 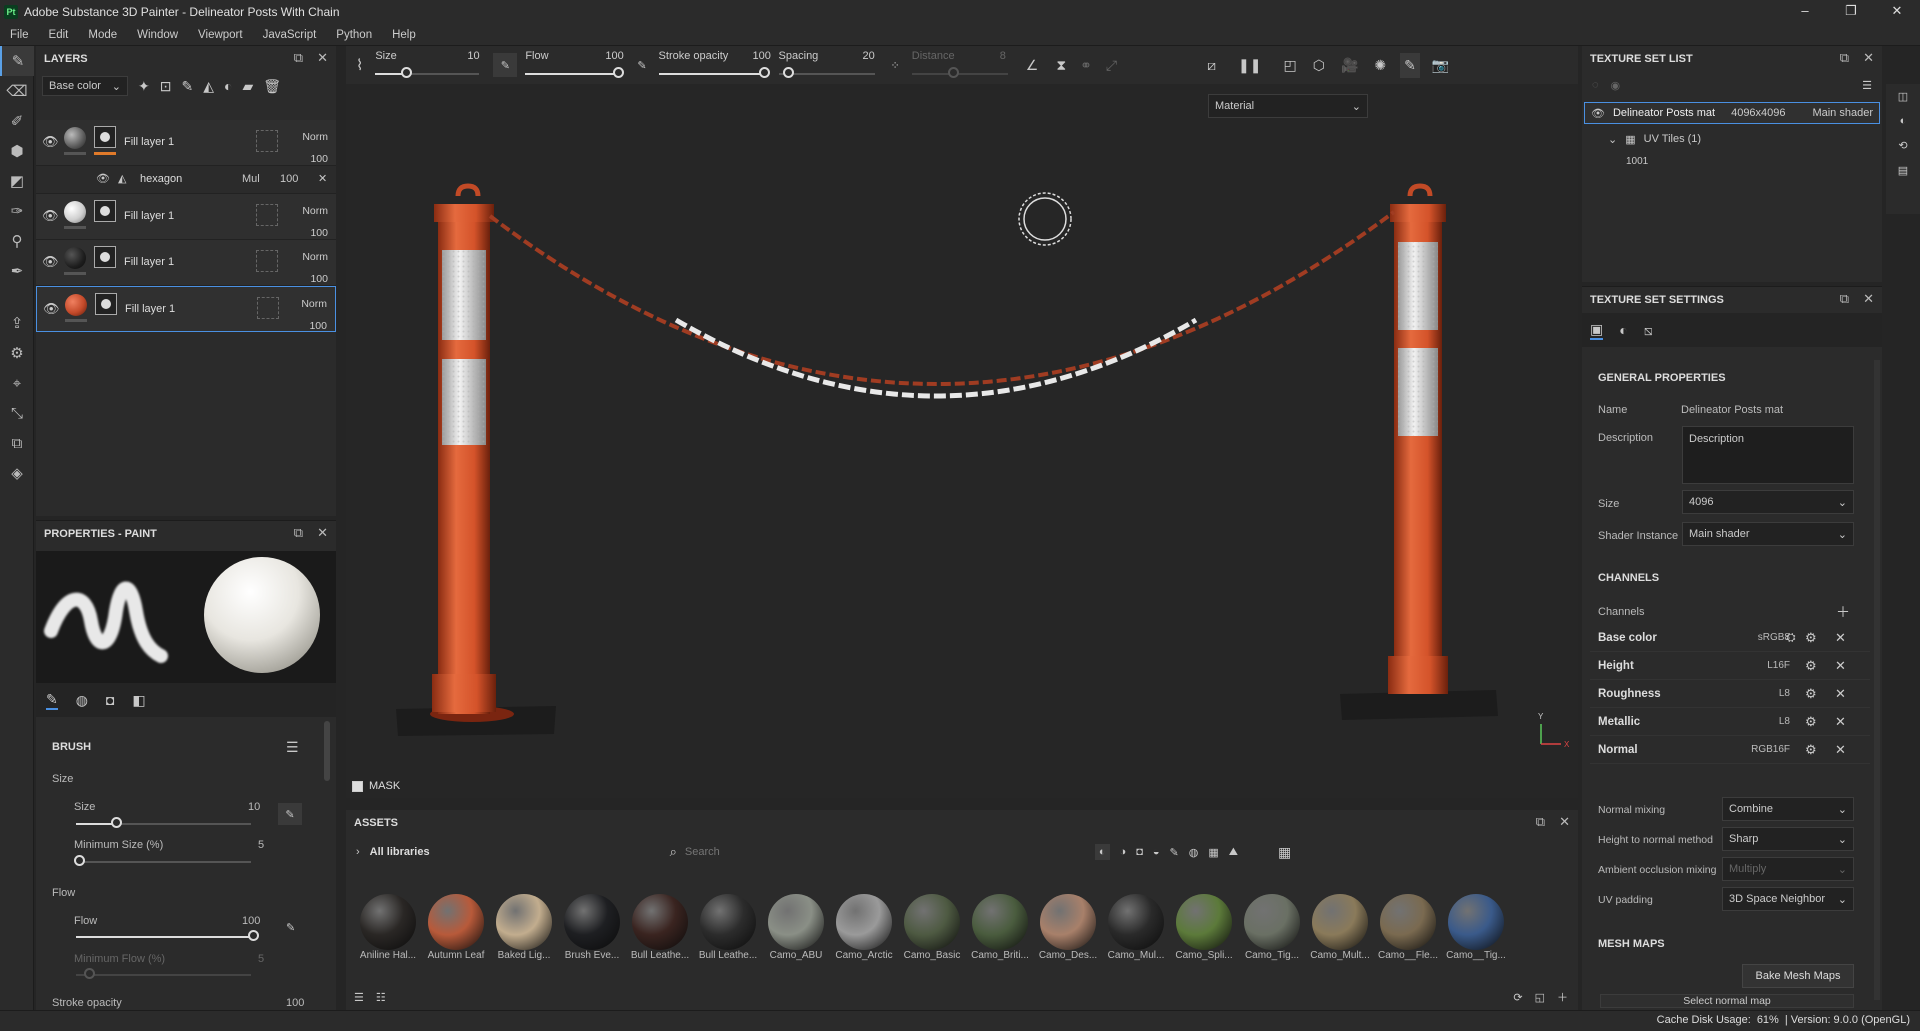 What do you see at coordinates (359, 997) in the screenshot?
I see `list-view-icon: ☰` at bounding box center [359, 997].